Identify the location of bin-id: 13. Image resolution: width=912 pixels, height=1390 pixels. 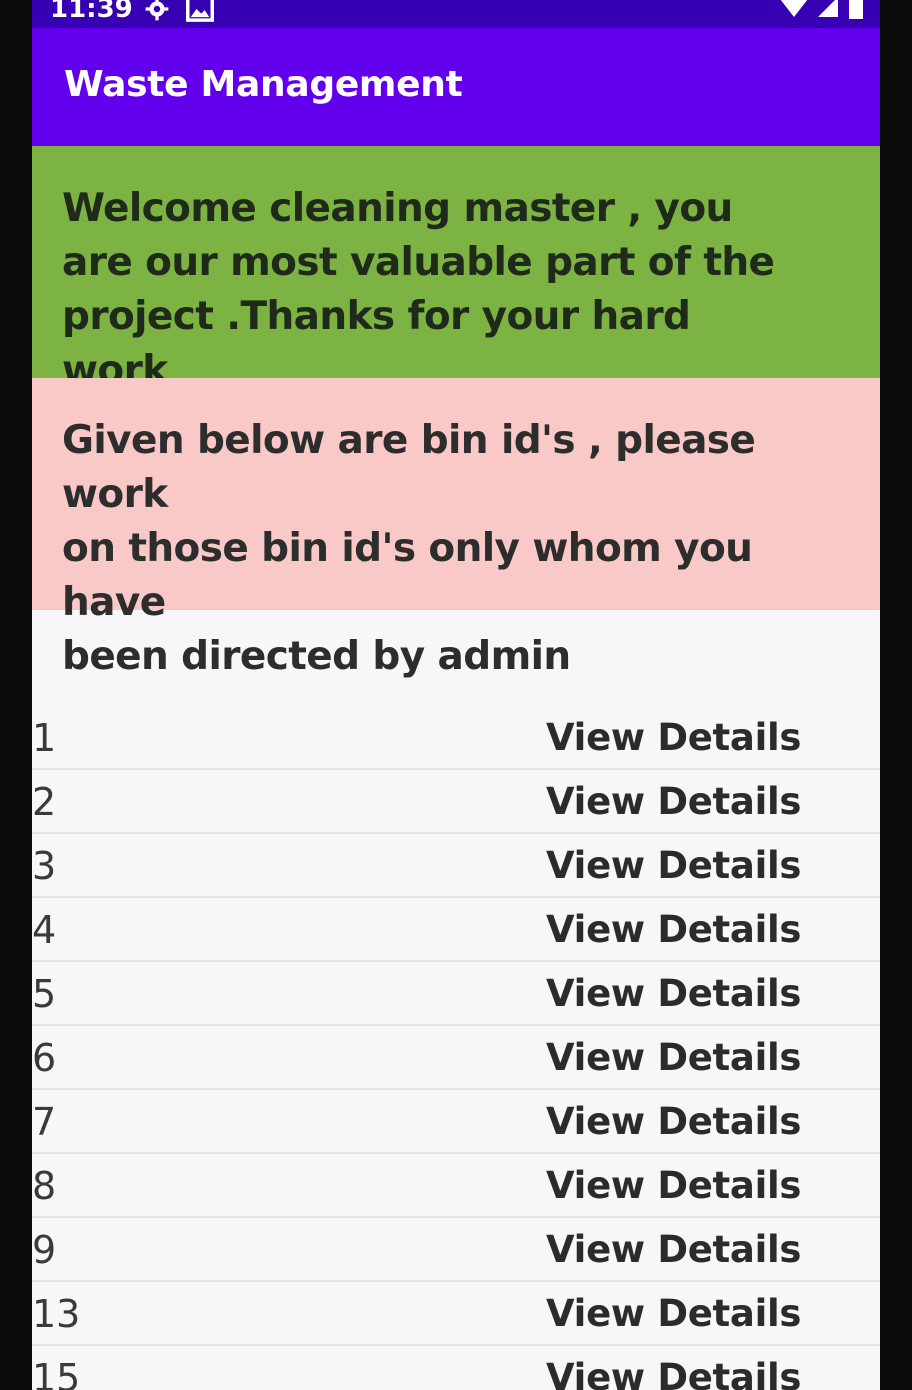
(56, 1314).